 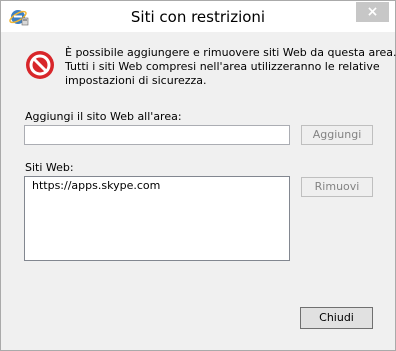 I want to click on title-bar: Siti con restrizioni ×, so click(x=198, y=16).